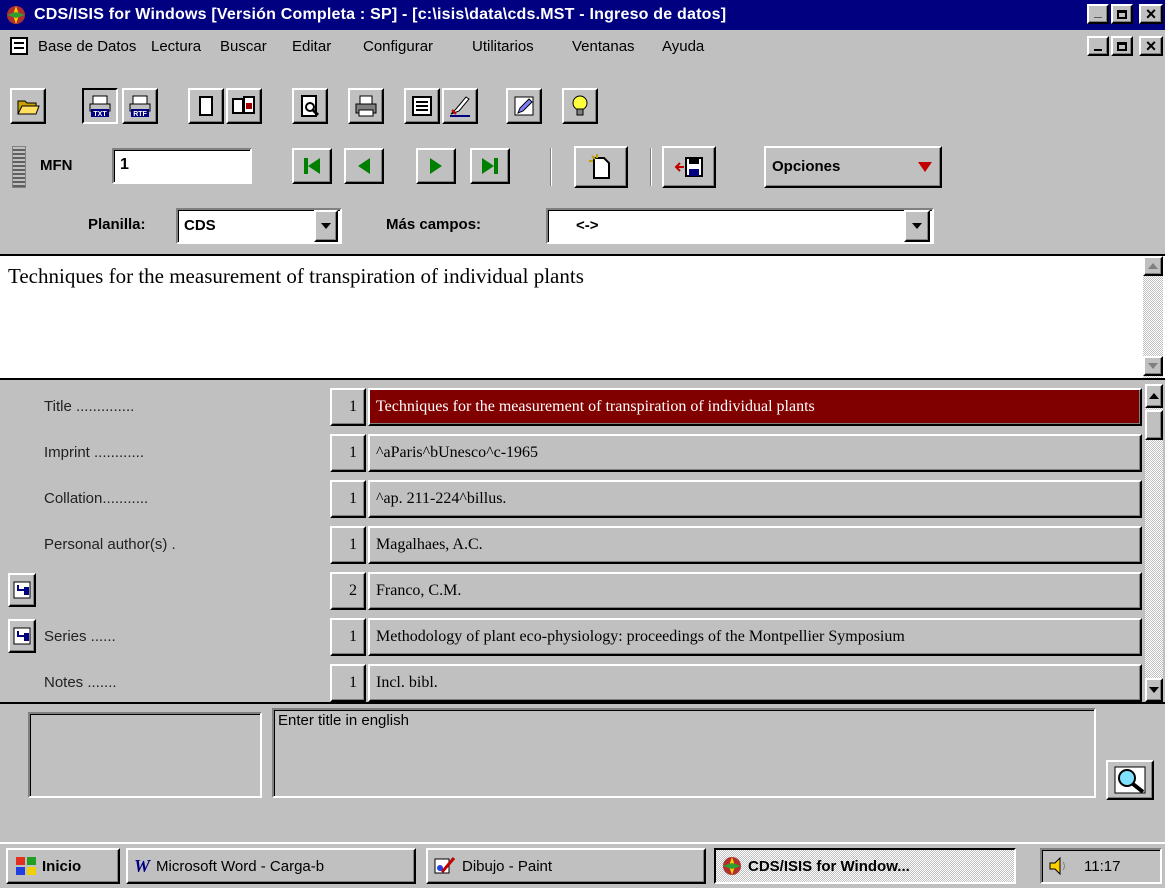 The height and width of the screenshot is (888, 1165). Describe the element at coordinates (490, 166) in the screenshot. I see `last-record-button` at that location.